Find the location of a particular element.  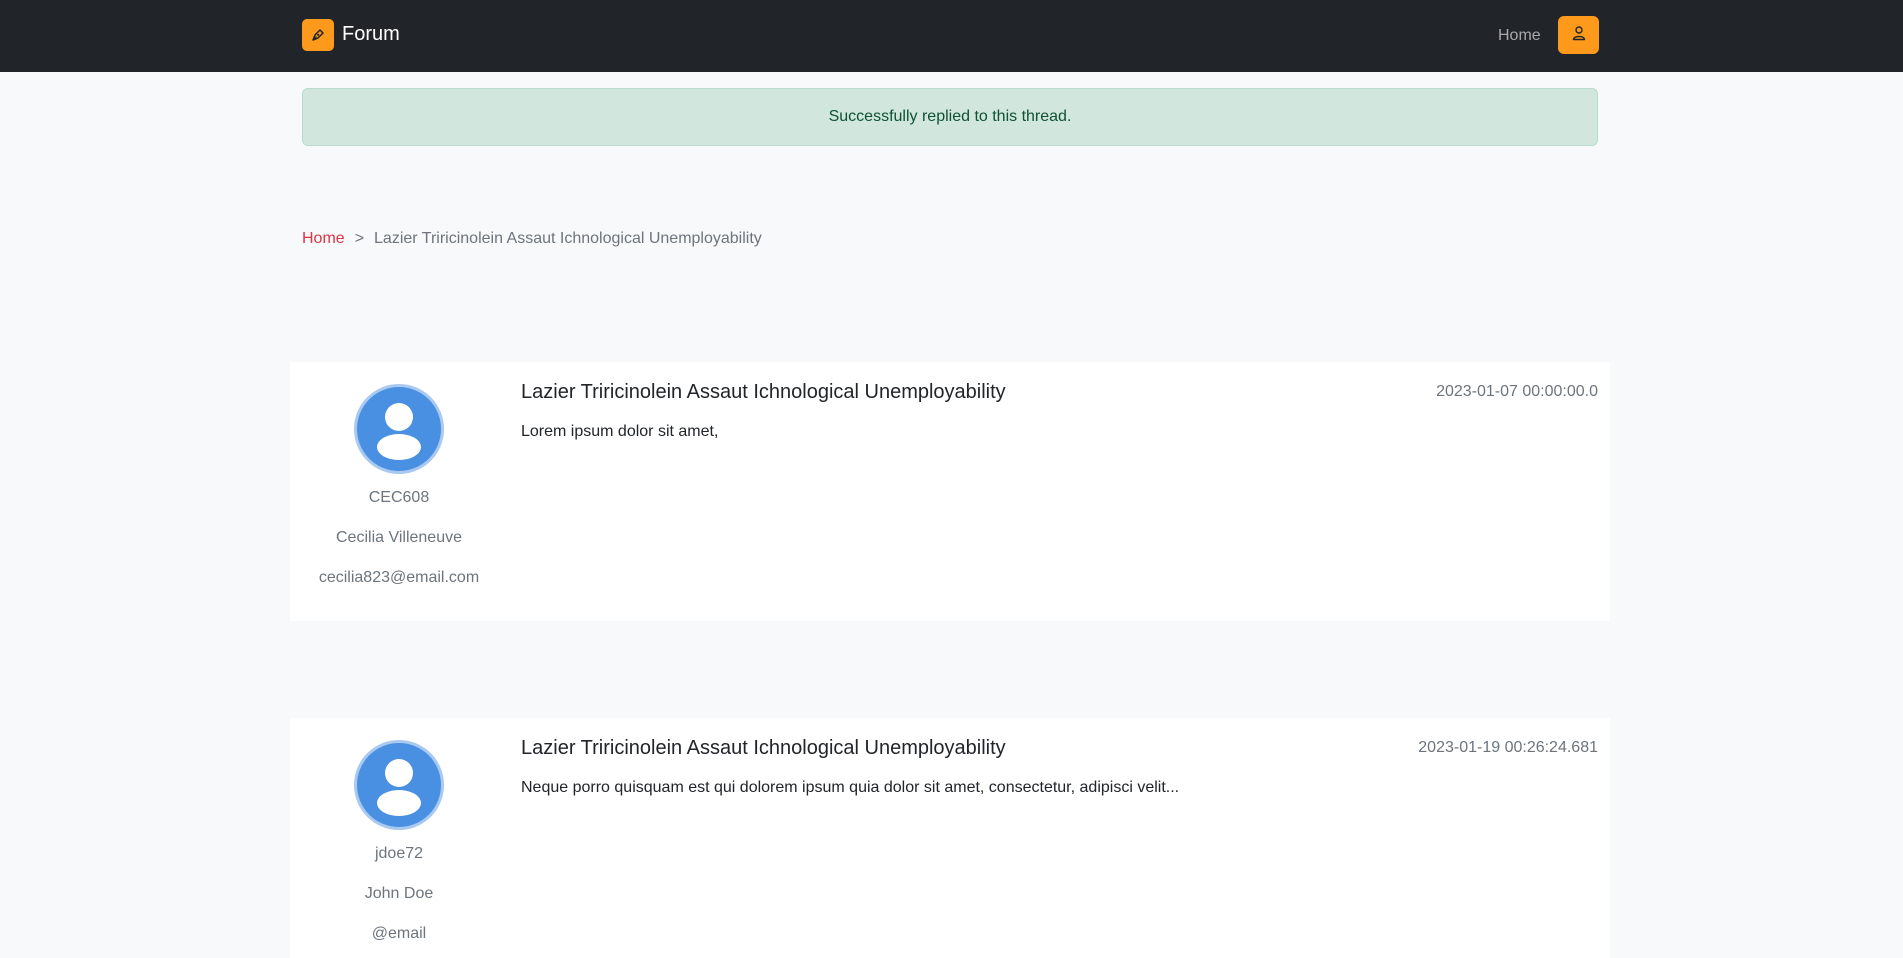

user-menu-button is located at coordinates (1578, 35).